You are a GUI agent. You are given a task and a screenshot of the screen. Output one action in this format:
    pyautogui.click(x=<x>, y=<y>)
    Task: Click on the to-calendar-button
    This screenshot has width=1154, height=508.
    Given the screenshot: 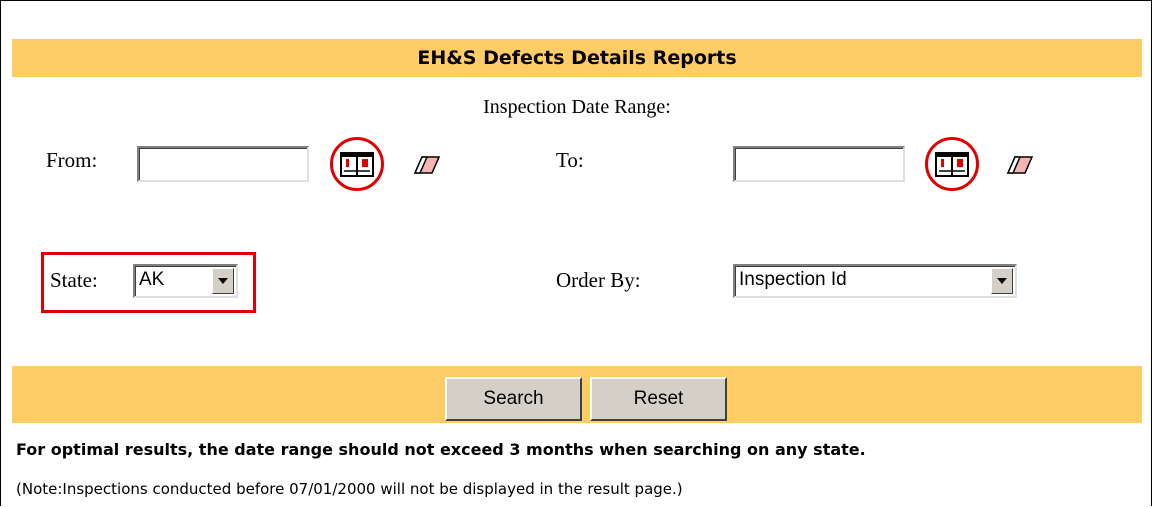 What is the action you would take?
    pyautogui.click(x=952, y=164)
    